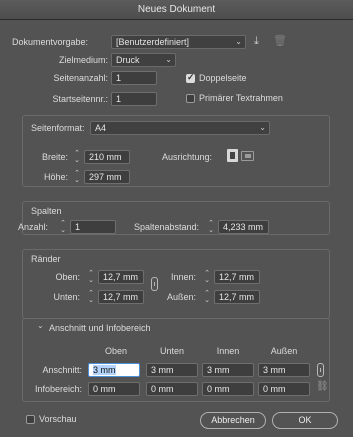 The image size is (353, 437). I want to click on title-bar: Neues Dokument, so click(176, 10).